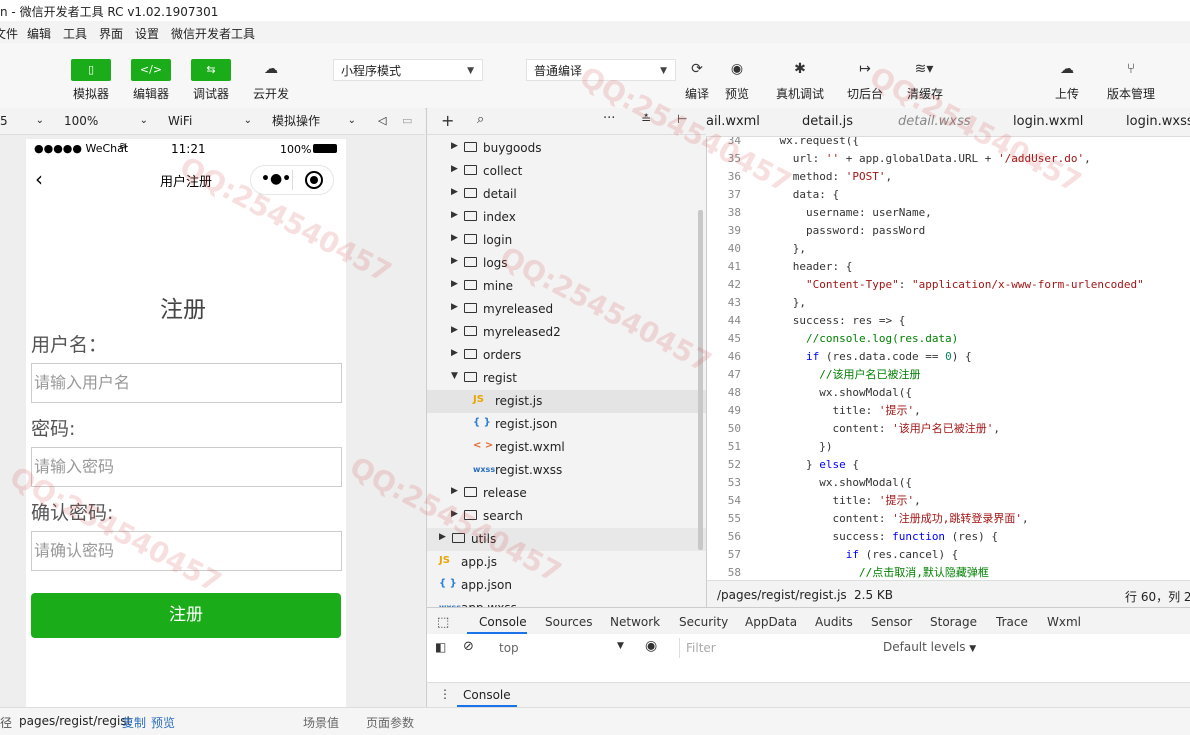 This screenshot has height=735, width=1190. Describe the element at coordinates (948, 213) in the screenshot. I see `code-line: 38 username: userName,` at that location.